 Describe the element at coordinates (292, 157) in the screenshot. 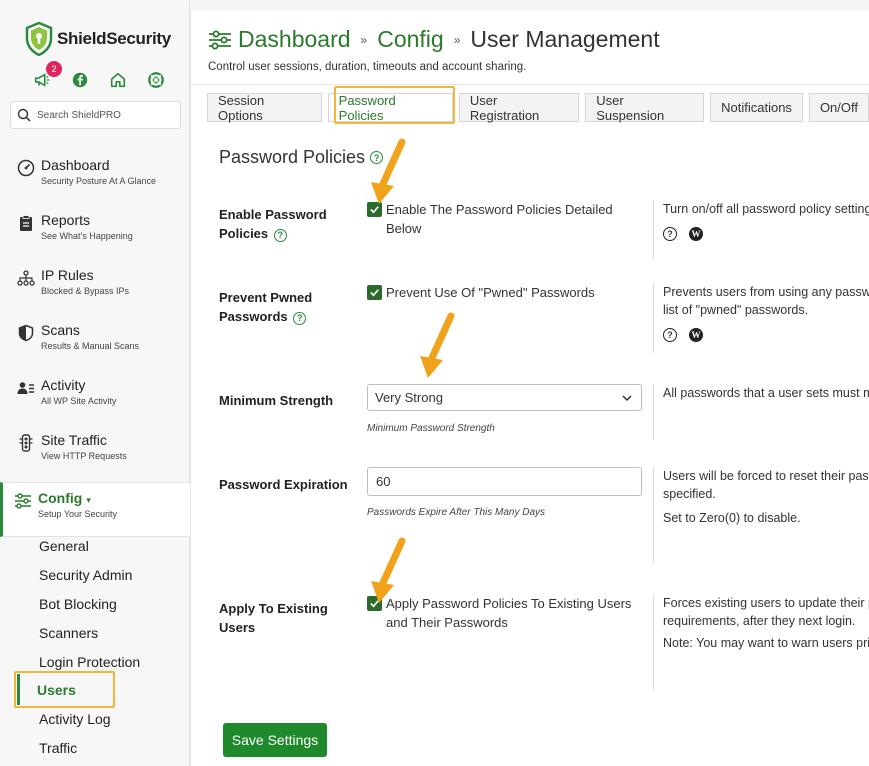

I see `section-title-text: Password Policies` at that location.